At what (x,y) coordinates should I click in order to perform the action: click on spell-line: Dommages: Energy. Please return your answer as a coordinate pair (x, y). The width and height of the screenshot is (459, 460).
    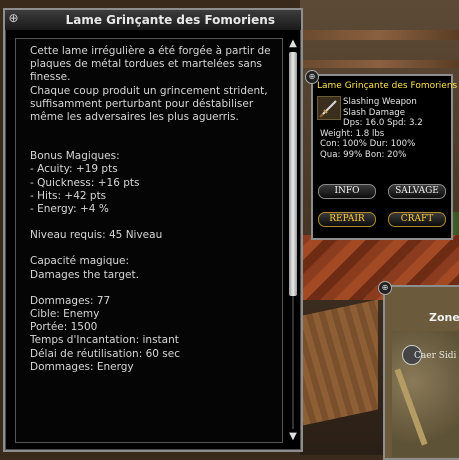
    Looking at the image, I should click on (82, 366).